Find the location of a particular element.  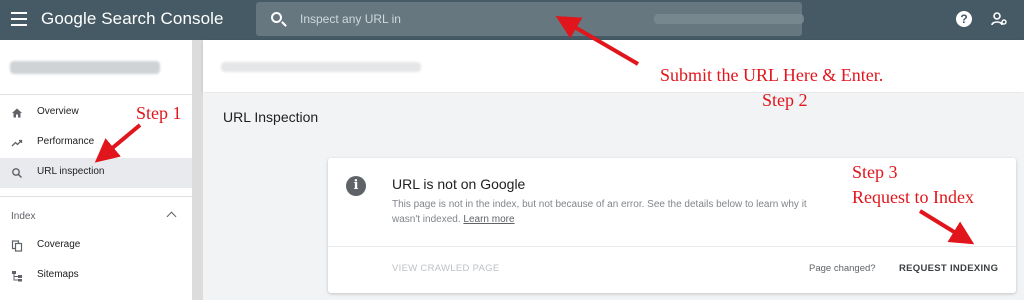

url-inspection-search is located at coordinates (530, 19).